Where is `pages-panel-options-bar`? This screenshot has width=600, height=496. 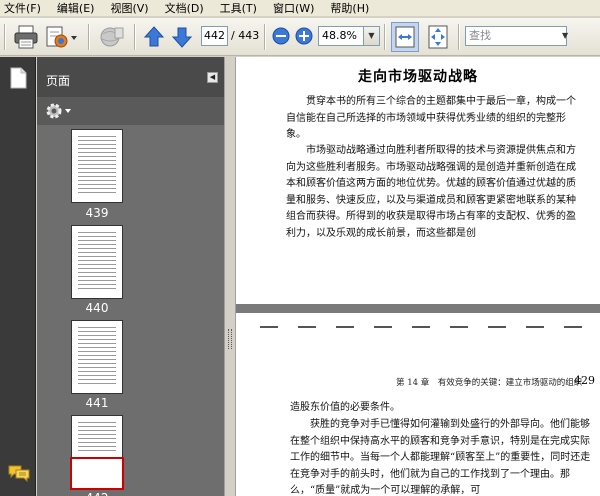
pages-panel-options-bar is located at coordinates (130, 111).